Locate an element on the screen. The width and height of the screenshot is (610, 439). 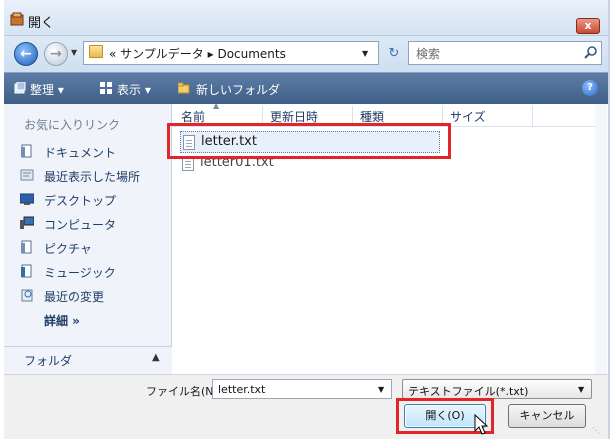
nav-item-label: ドキュメント is located at coordinates (80, 153).